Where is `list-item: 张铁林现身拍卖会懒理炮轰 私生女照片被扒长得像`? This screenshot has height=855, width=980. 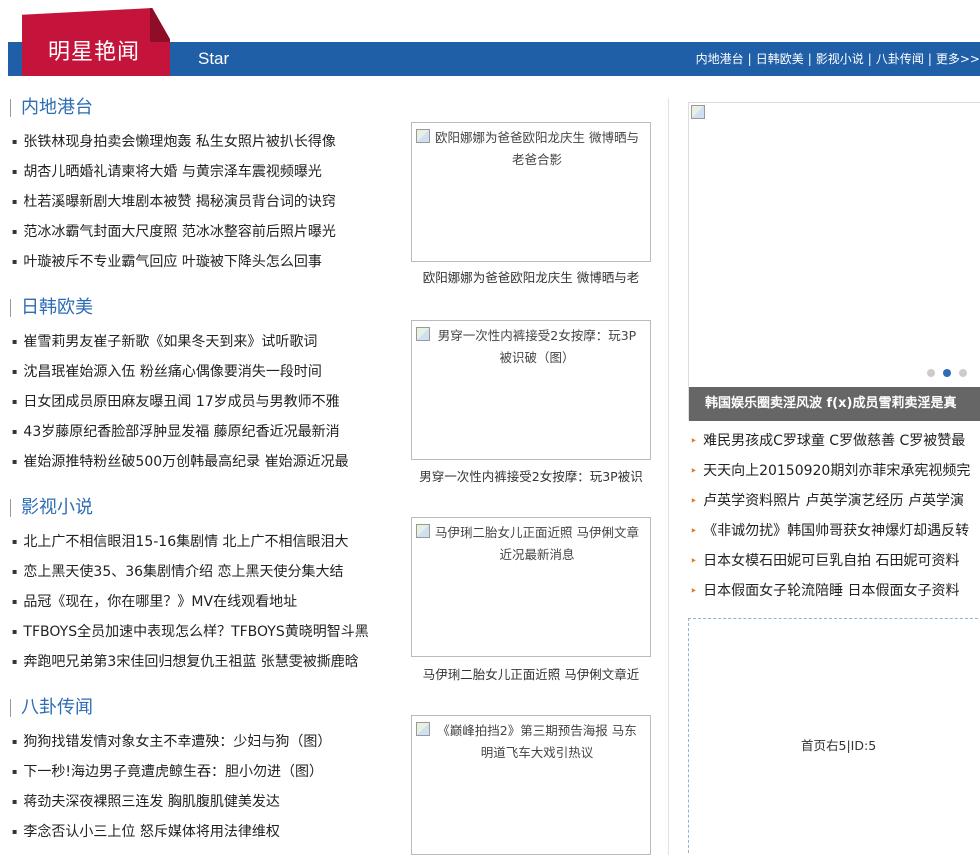
list-item: 张铁林现身拍卖会懒理炮轰 私生女照片被扒长得像 is located at coordinates (207, 142).